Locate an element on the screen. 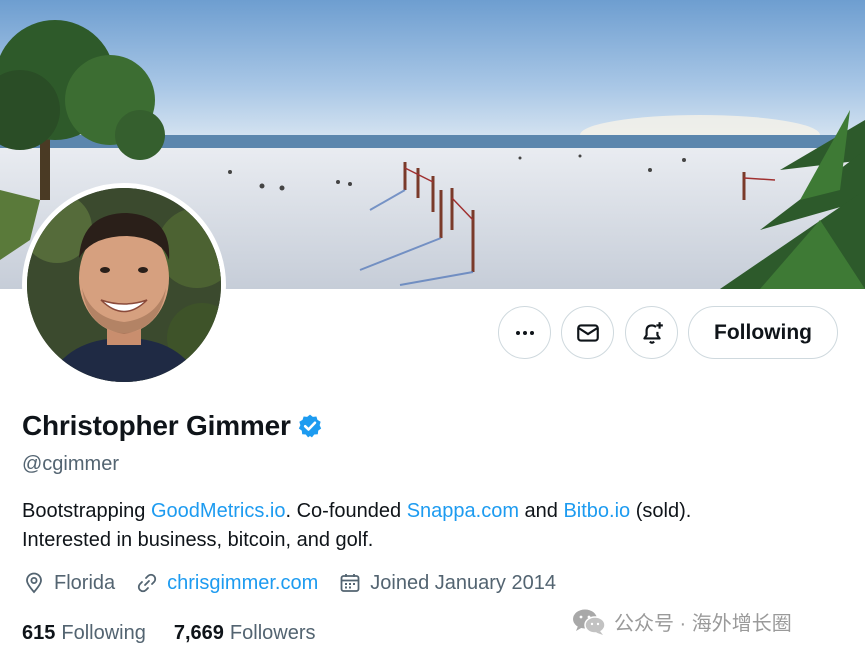  profile-name: Christopher Gimmer is located at coordinates (156, 425).